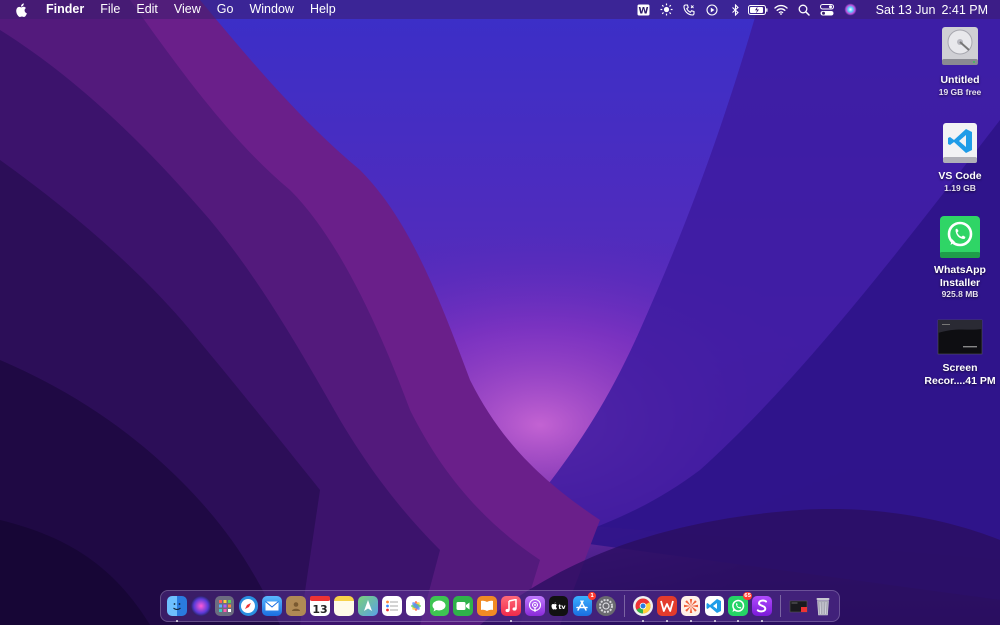  Describe the element at coordinates (712, 9) in the screenshot. I see `play-icon` at that location.